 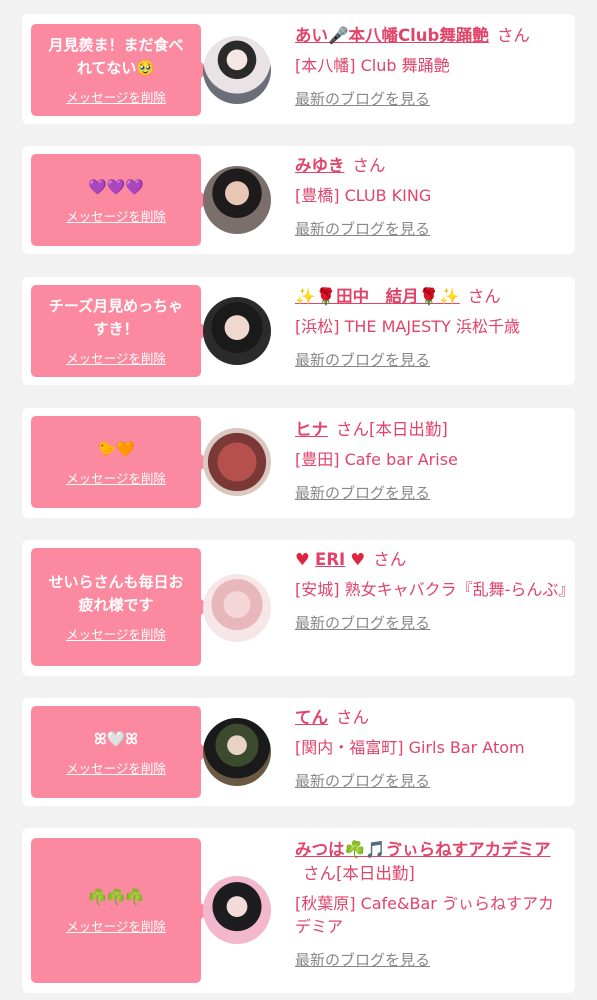 I want to click on message-bubble: せいらさんも毎日お疲れ様です メッセージを削除, so click(x=120, y=607).